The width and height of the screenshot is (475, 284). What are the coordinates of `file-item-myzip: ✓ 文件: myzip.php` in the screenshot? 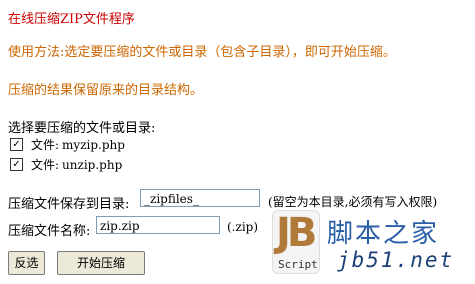 It's located at (67, 144).